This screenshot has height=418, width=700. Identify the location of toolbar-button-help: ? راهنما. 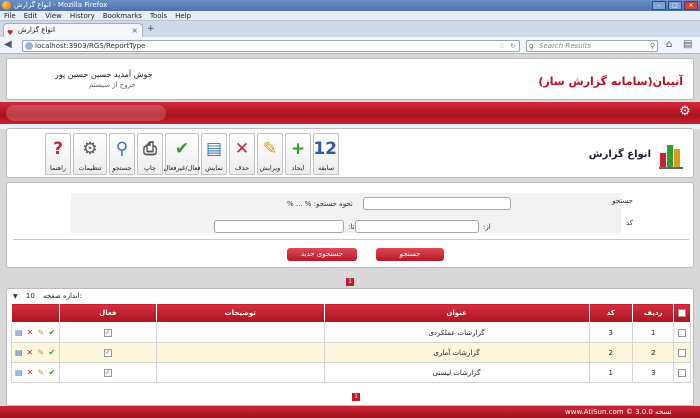
(58, 154).